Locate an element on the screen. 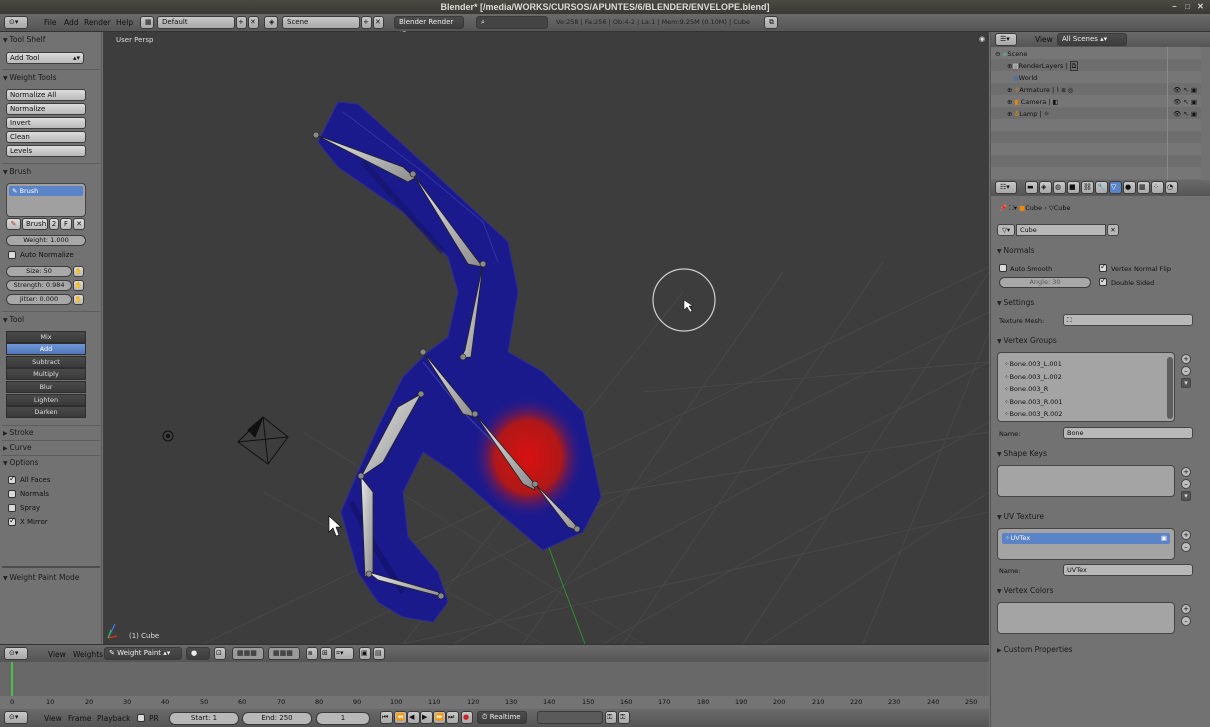 Image resolution: width=1210 pixels, height=727 pixels. invert-button: Invert is located at coordinates (46, 123).